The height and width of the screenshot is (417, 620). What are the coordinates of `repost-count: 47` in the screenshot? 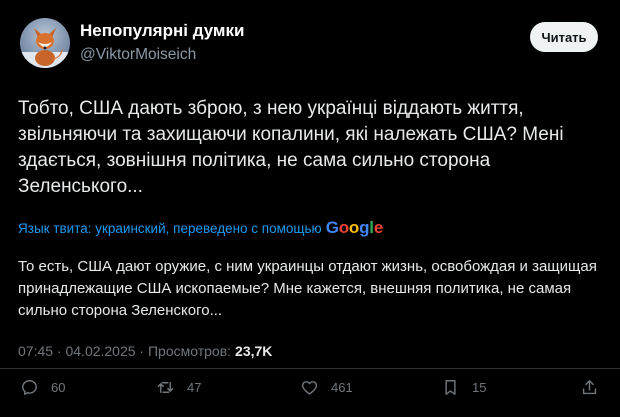 It's located at (194, 387).